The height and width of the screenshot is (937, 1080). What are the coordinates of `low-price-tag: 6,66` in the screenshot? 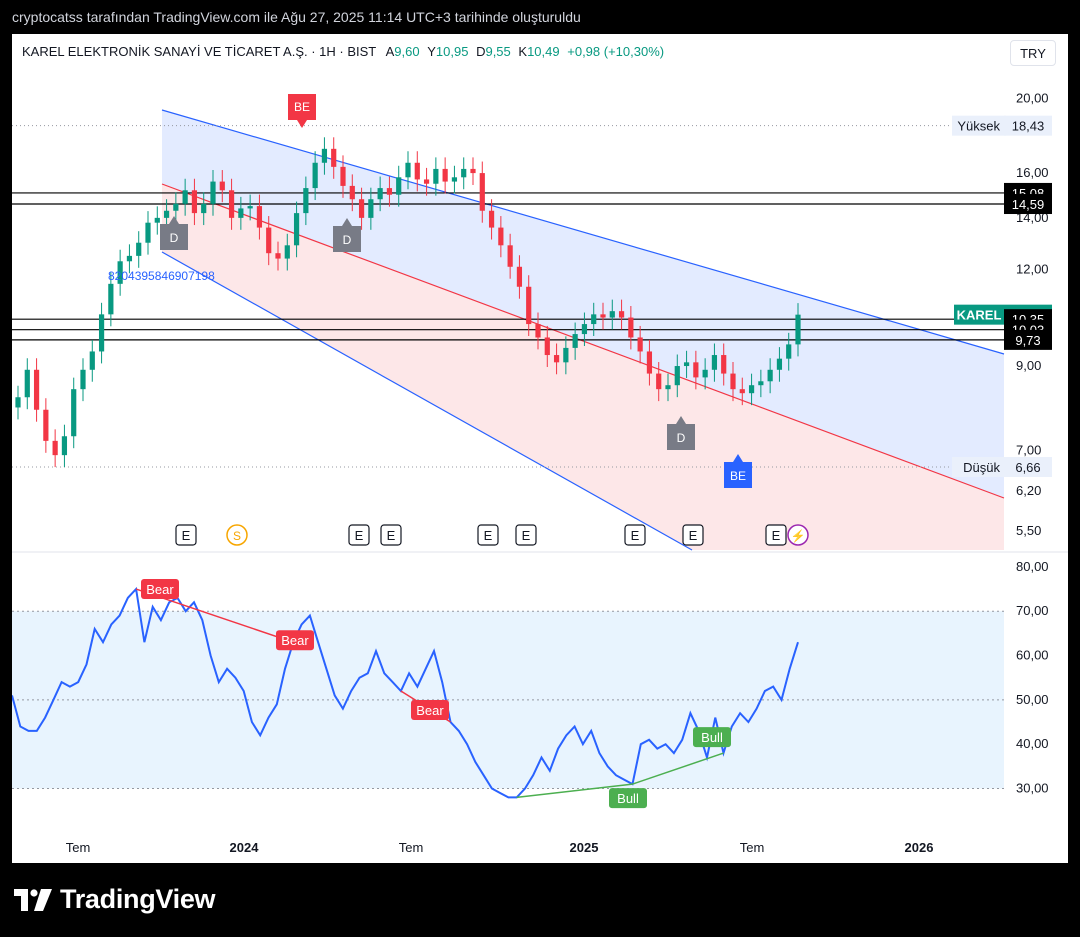 It's located at (1028, 467).